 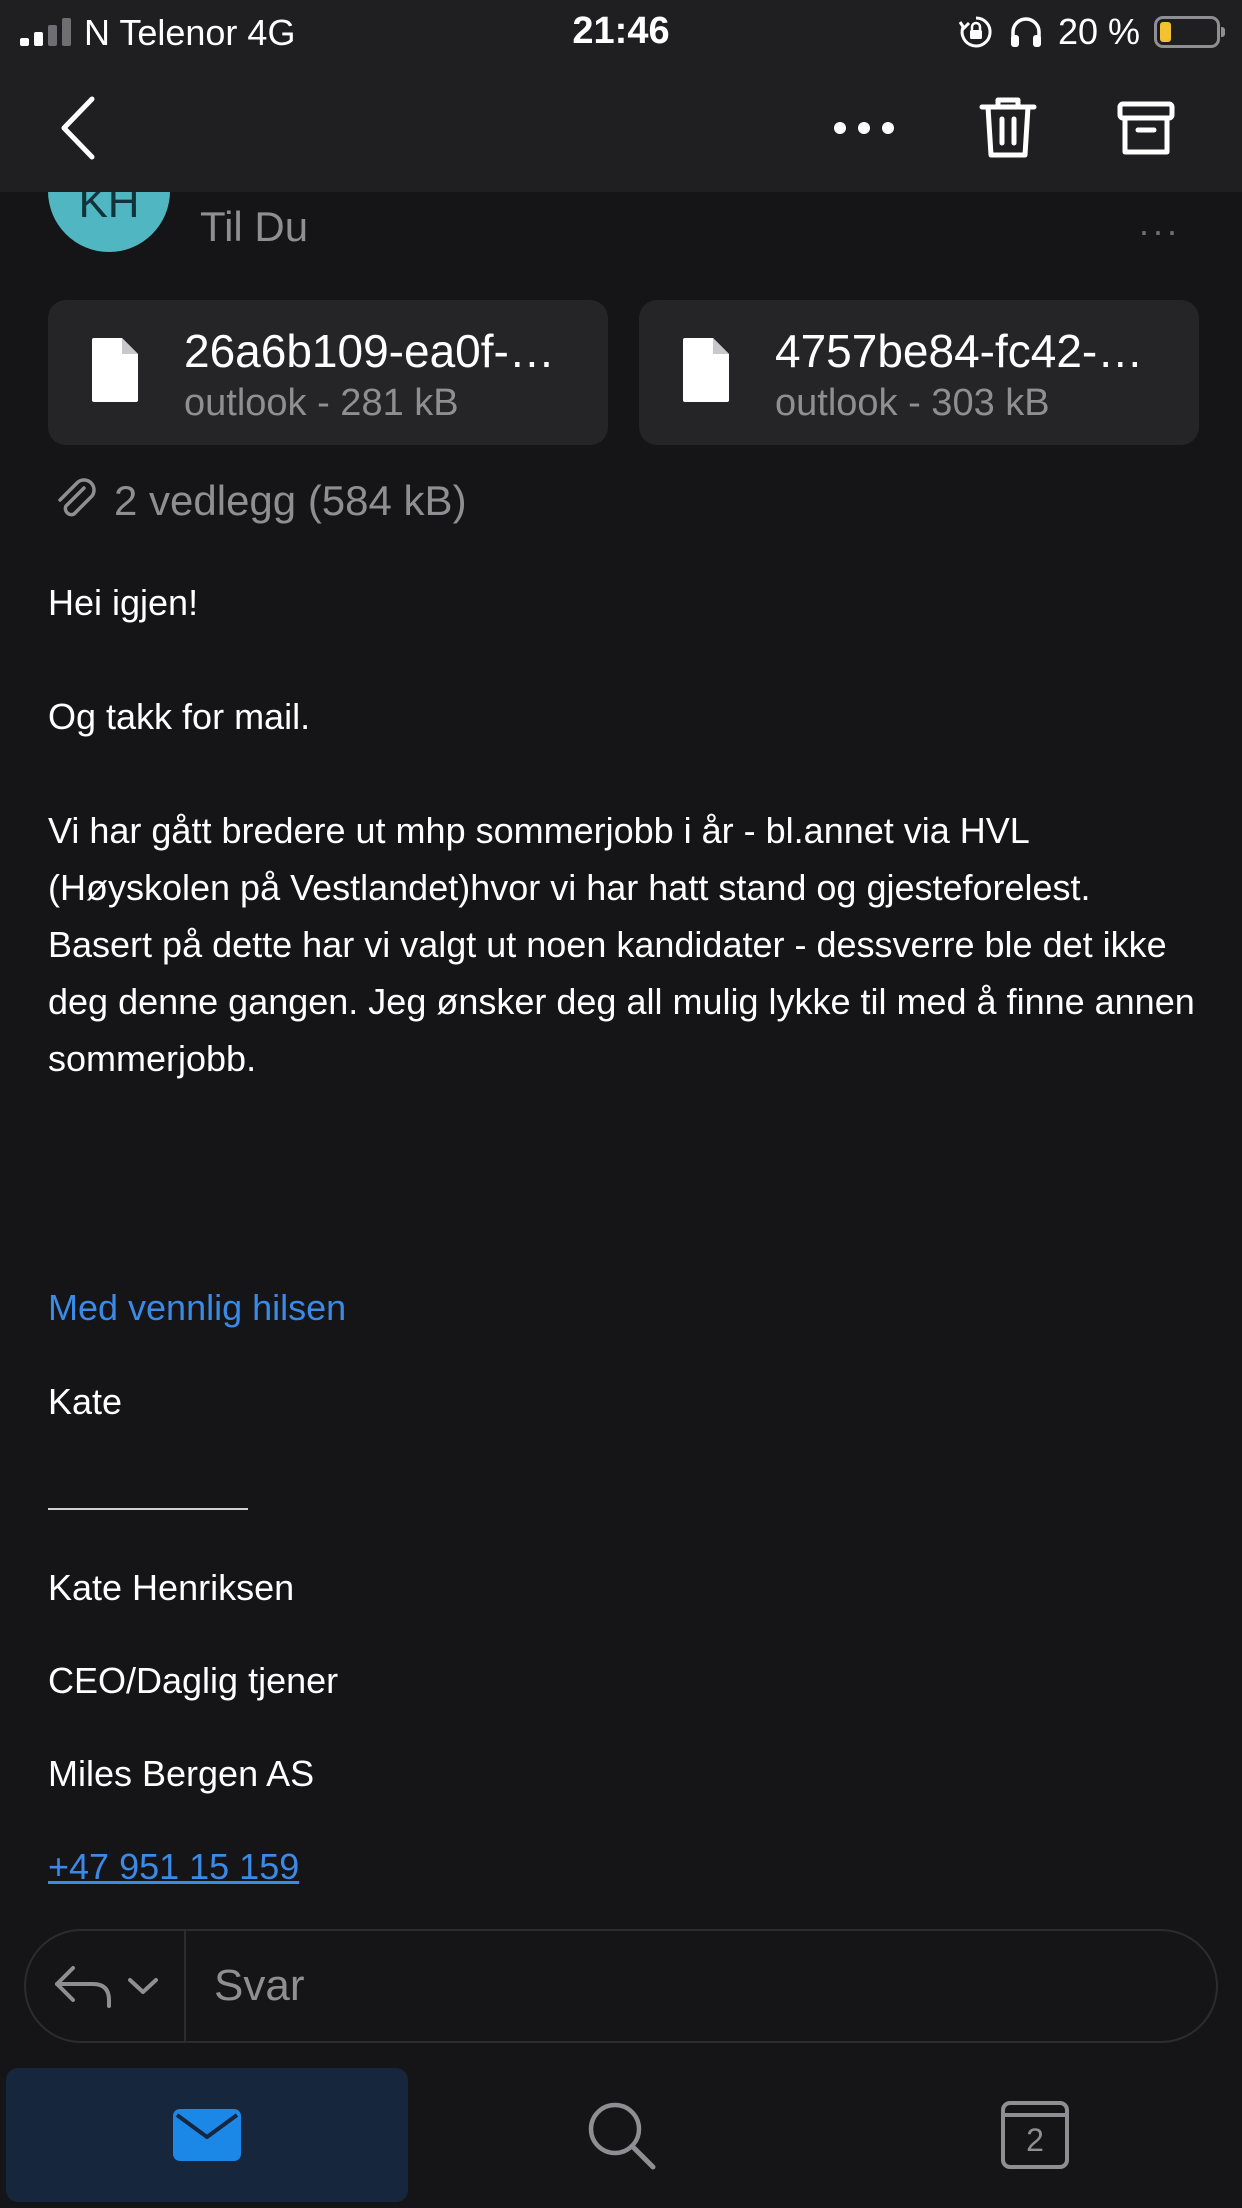 I want to click on back-button, so click(x=78, y=128).